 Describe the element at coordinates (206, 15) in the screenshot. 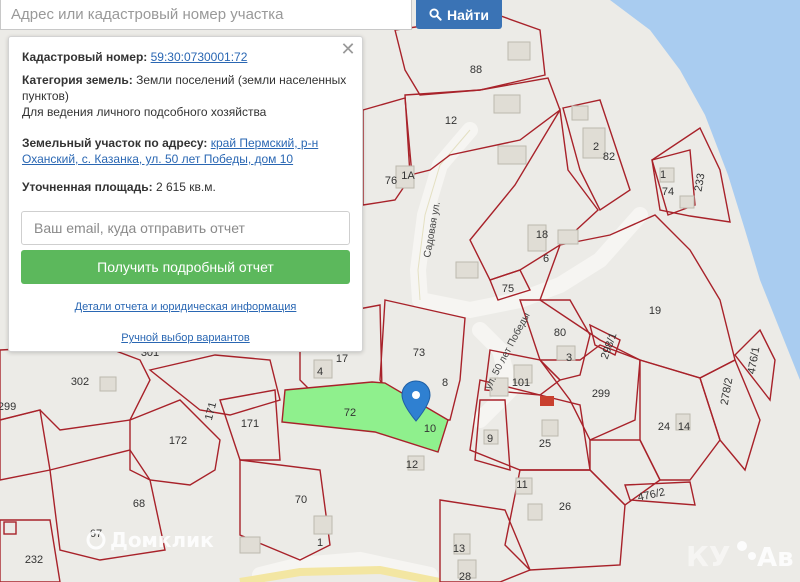

I see `search-input` at that location.